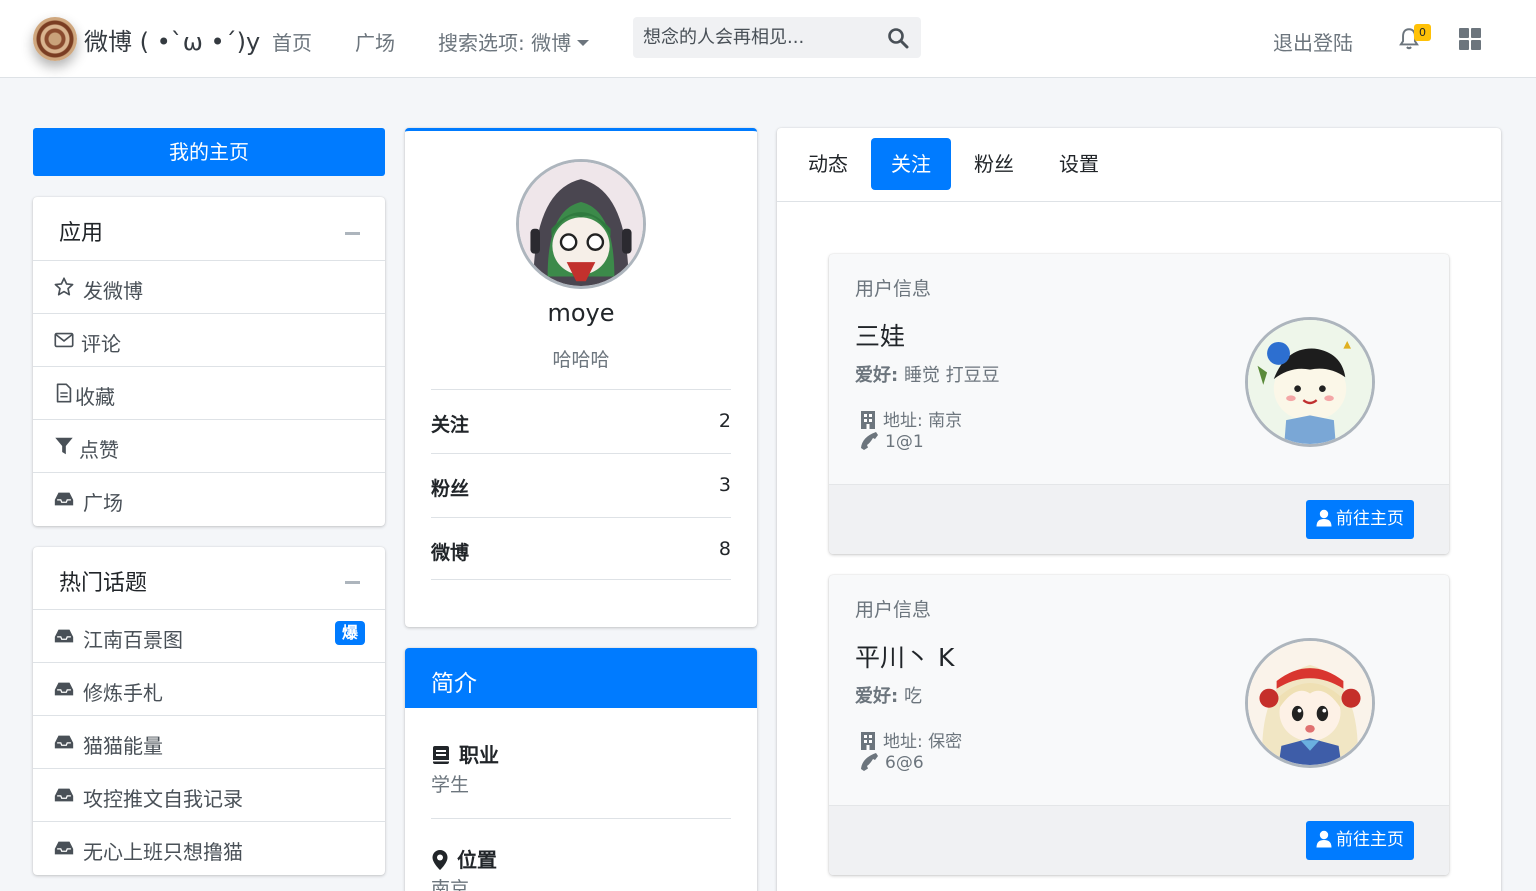 This screenshot has width=1536, height=891. Describe the element at coordinates (64, 286) in the screenshot. I see `star-icon` at that location.